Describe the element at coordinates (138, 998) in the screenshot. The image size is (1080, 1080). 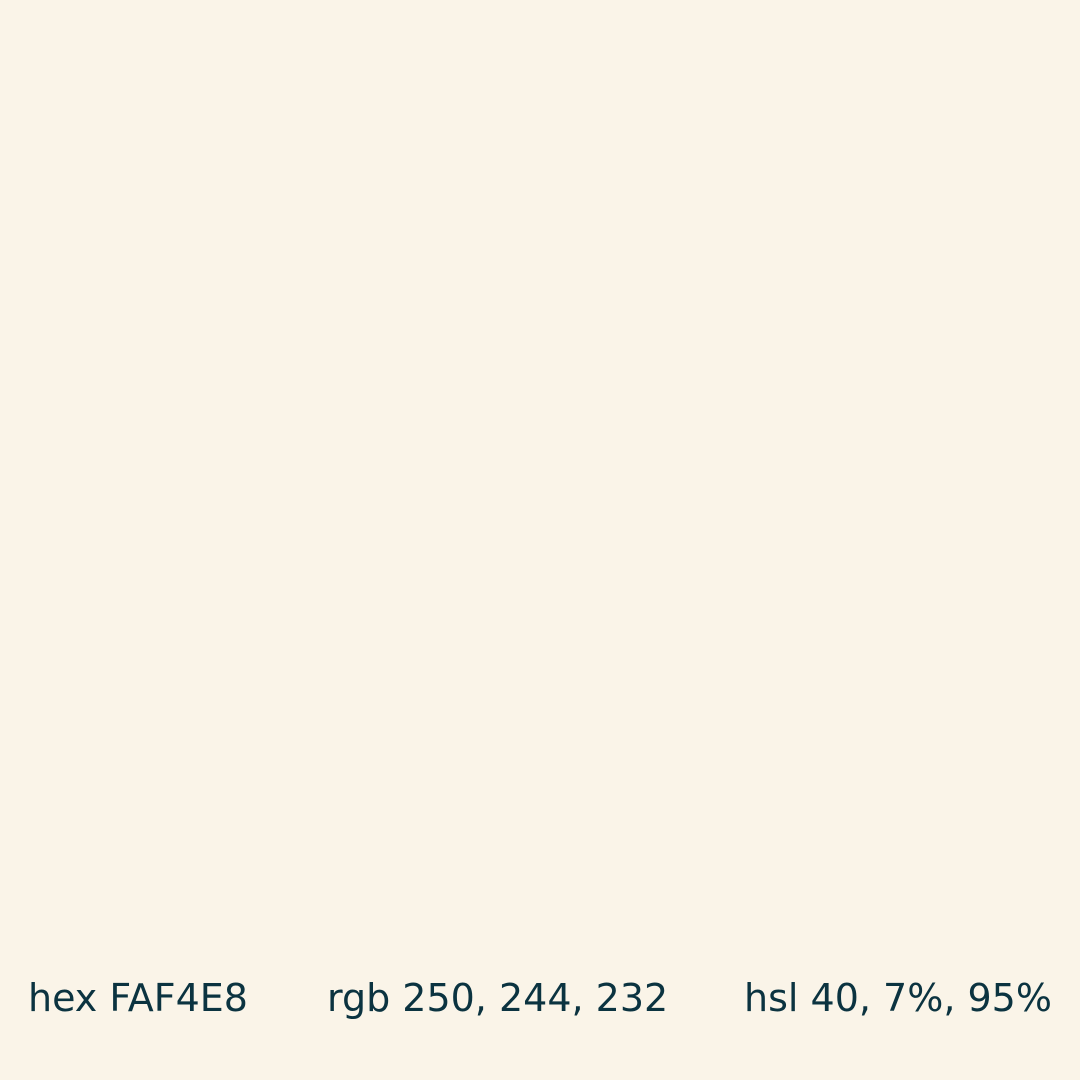
I see `hex-value-label: hex FAF4E8` at that location.